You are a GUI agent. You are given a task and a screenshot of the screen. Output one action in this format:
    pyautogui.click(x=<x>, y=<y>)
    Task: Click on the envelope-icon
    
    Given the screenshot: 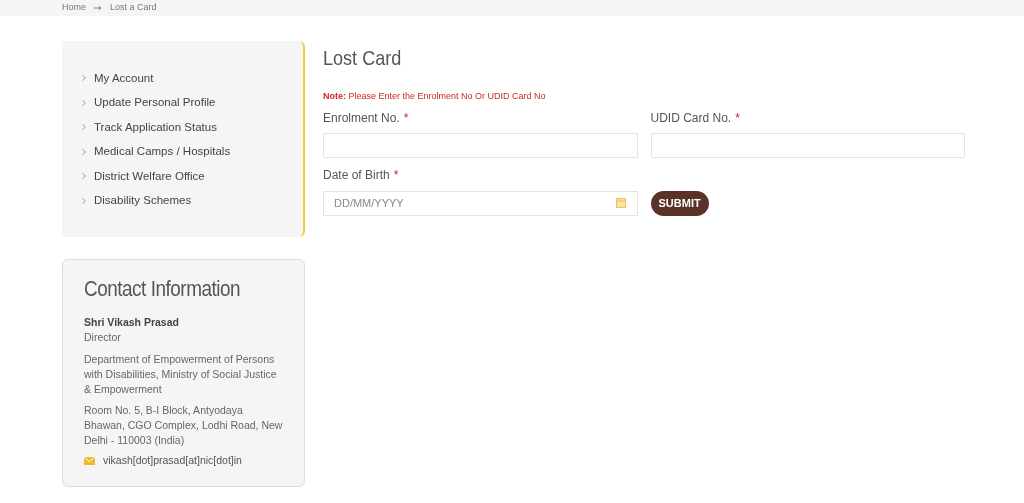 What is the action you would take?
    pyautogui.click(x=89, y=460)
    